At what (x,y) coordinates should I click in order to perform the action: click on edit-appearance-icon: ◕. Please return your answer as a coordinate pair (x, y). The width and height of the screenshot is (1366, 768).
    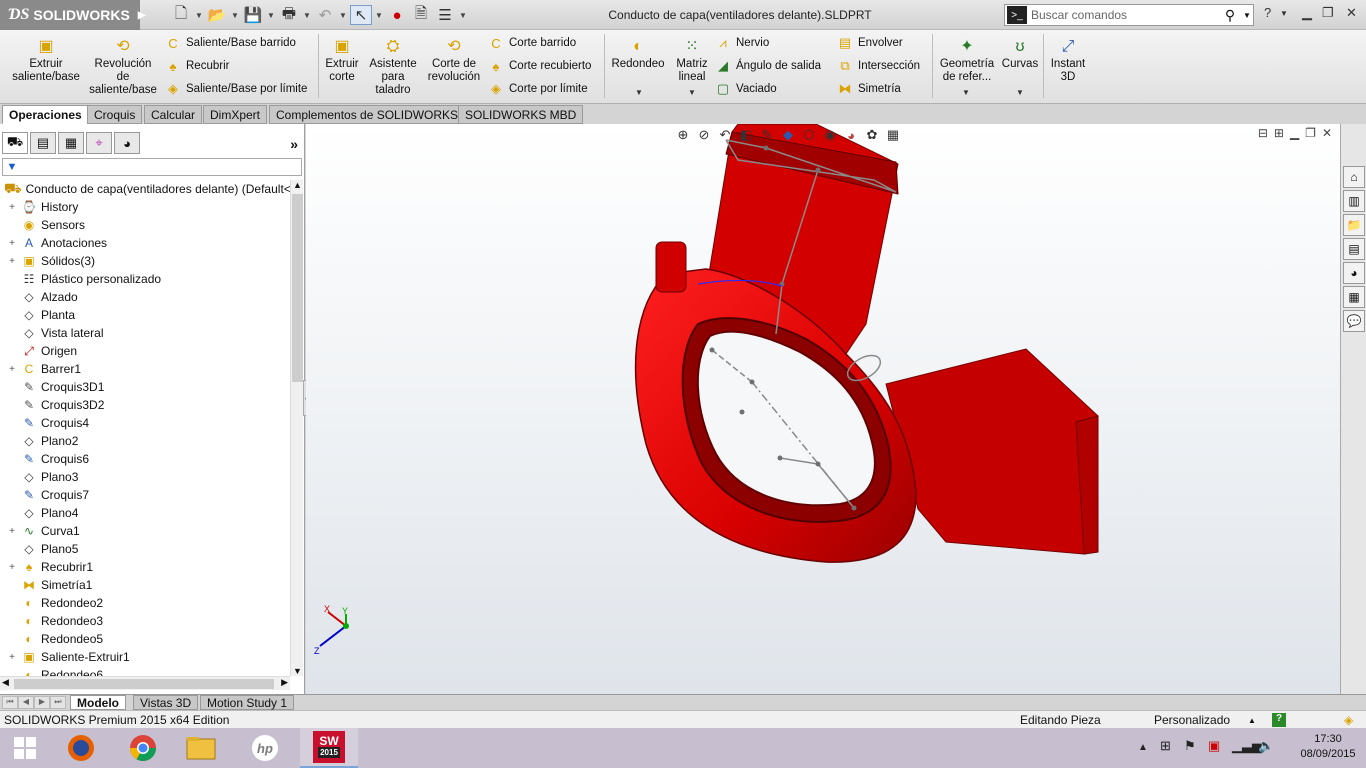
    Looking at the image, I should click on (851, 135).